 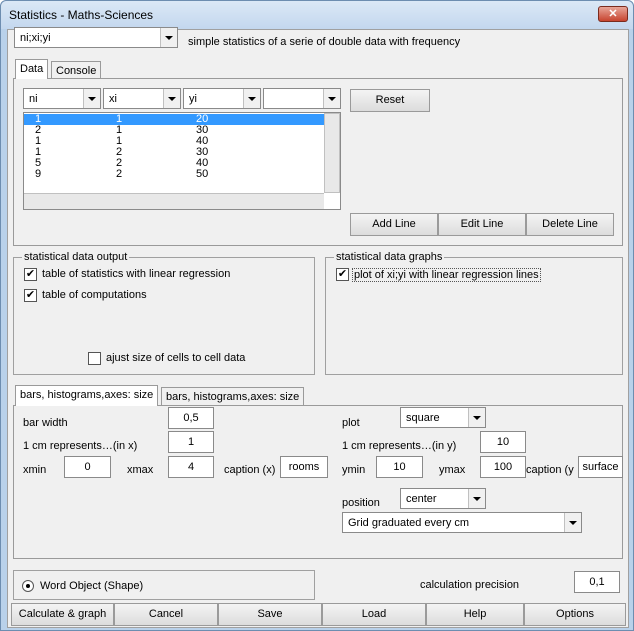 I want to click on table-computations-checkbox: ✔, so click(x=30, y=295).